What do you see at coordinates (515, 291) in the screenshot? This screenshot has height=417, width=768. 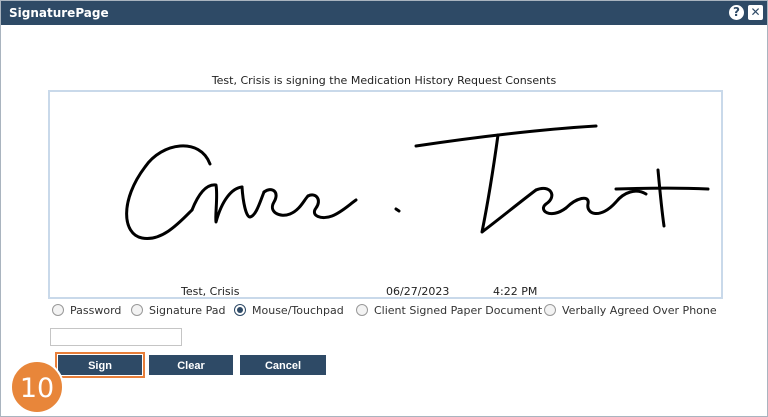 I see `signature-time: 4:22 PM` at bounding box center [515, 291].